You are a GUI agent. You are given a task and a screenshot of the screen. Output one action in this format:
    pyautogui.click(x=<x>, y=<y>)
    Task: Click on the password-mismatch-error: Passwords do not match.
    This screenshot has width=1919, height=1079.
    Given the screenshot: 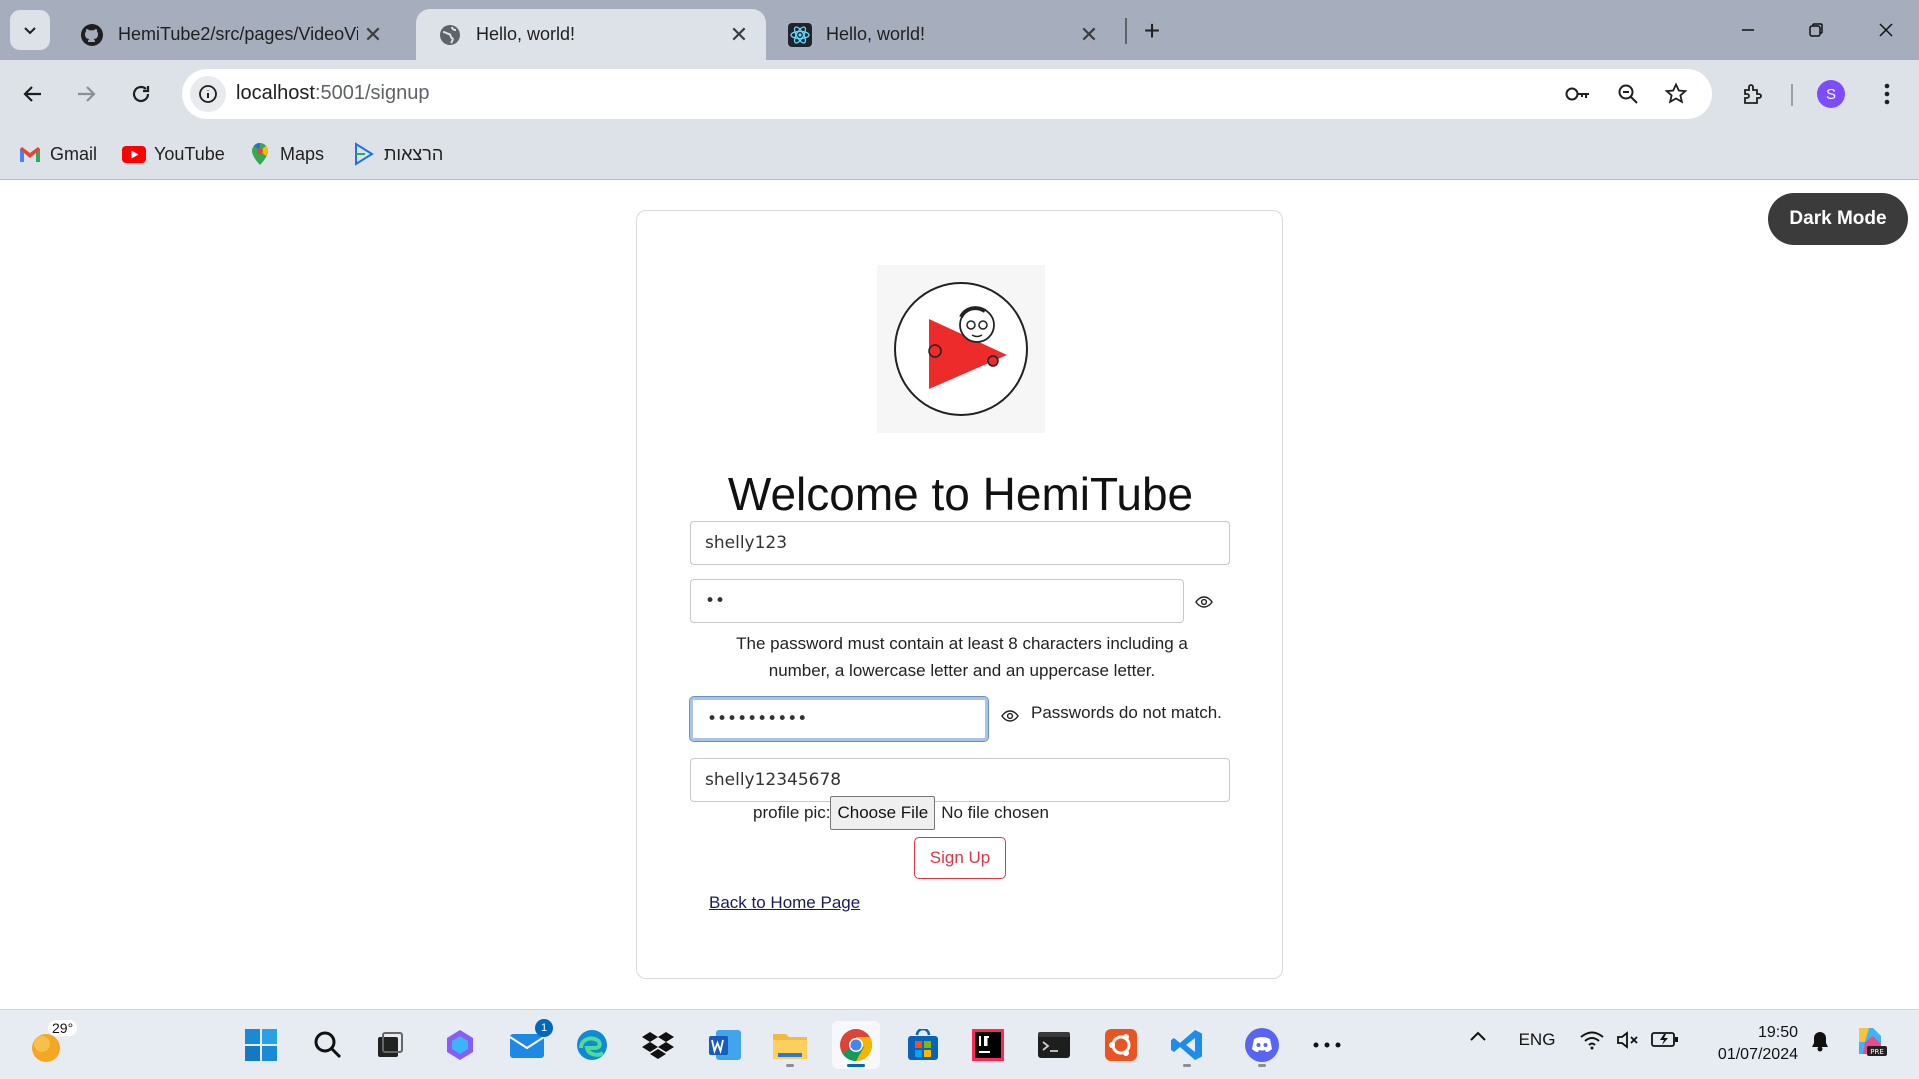 What is the action you would take?
    pyautogui.click(x=1126, y=712)
    